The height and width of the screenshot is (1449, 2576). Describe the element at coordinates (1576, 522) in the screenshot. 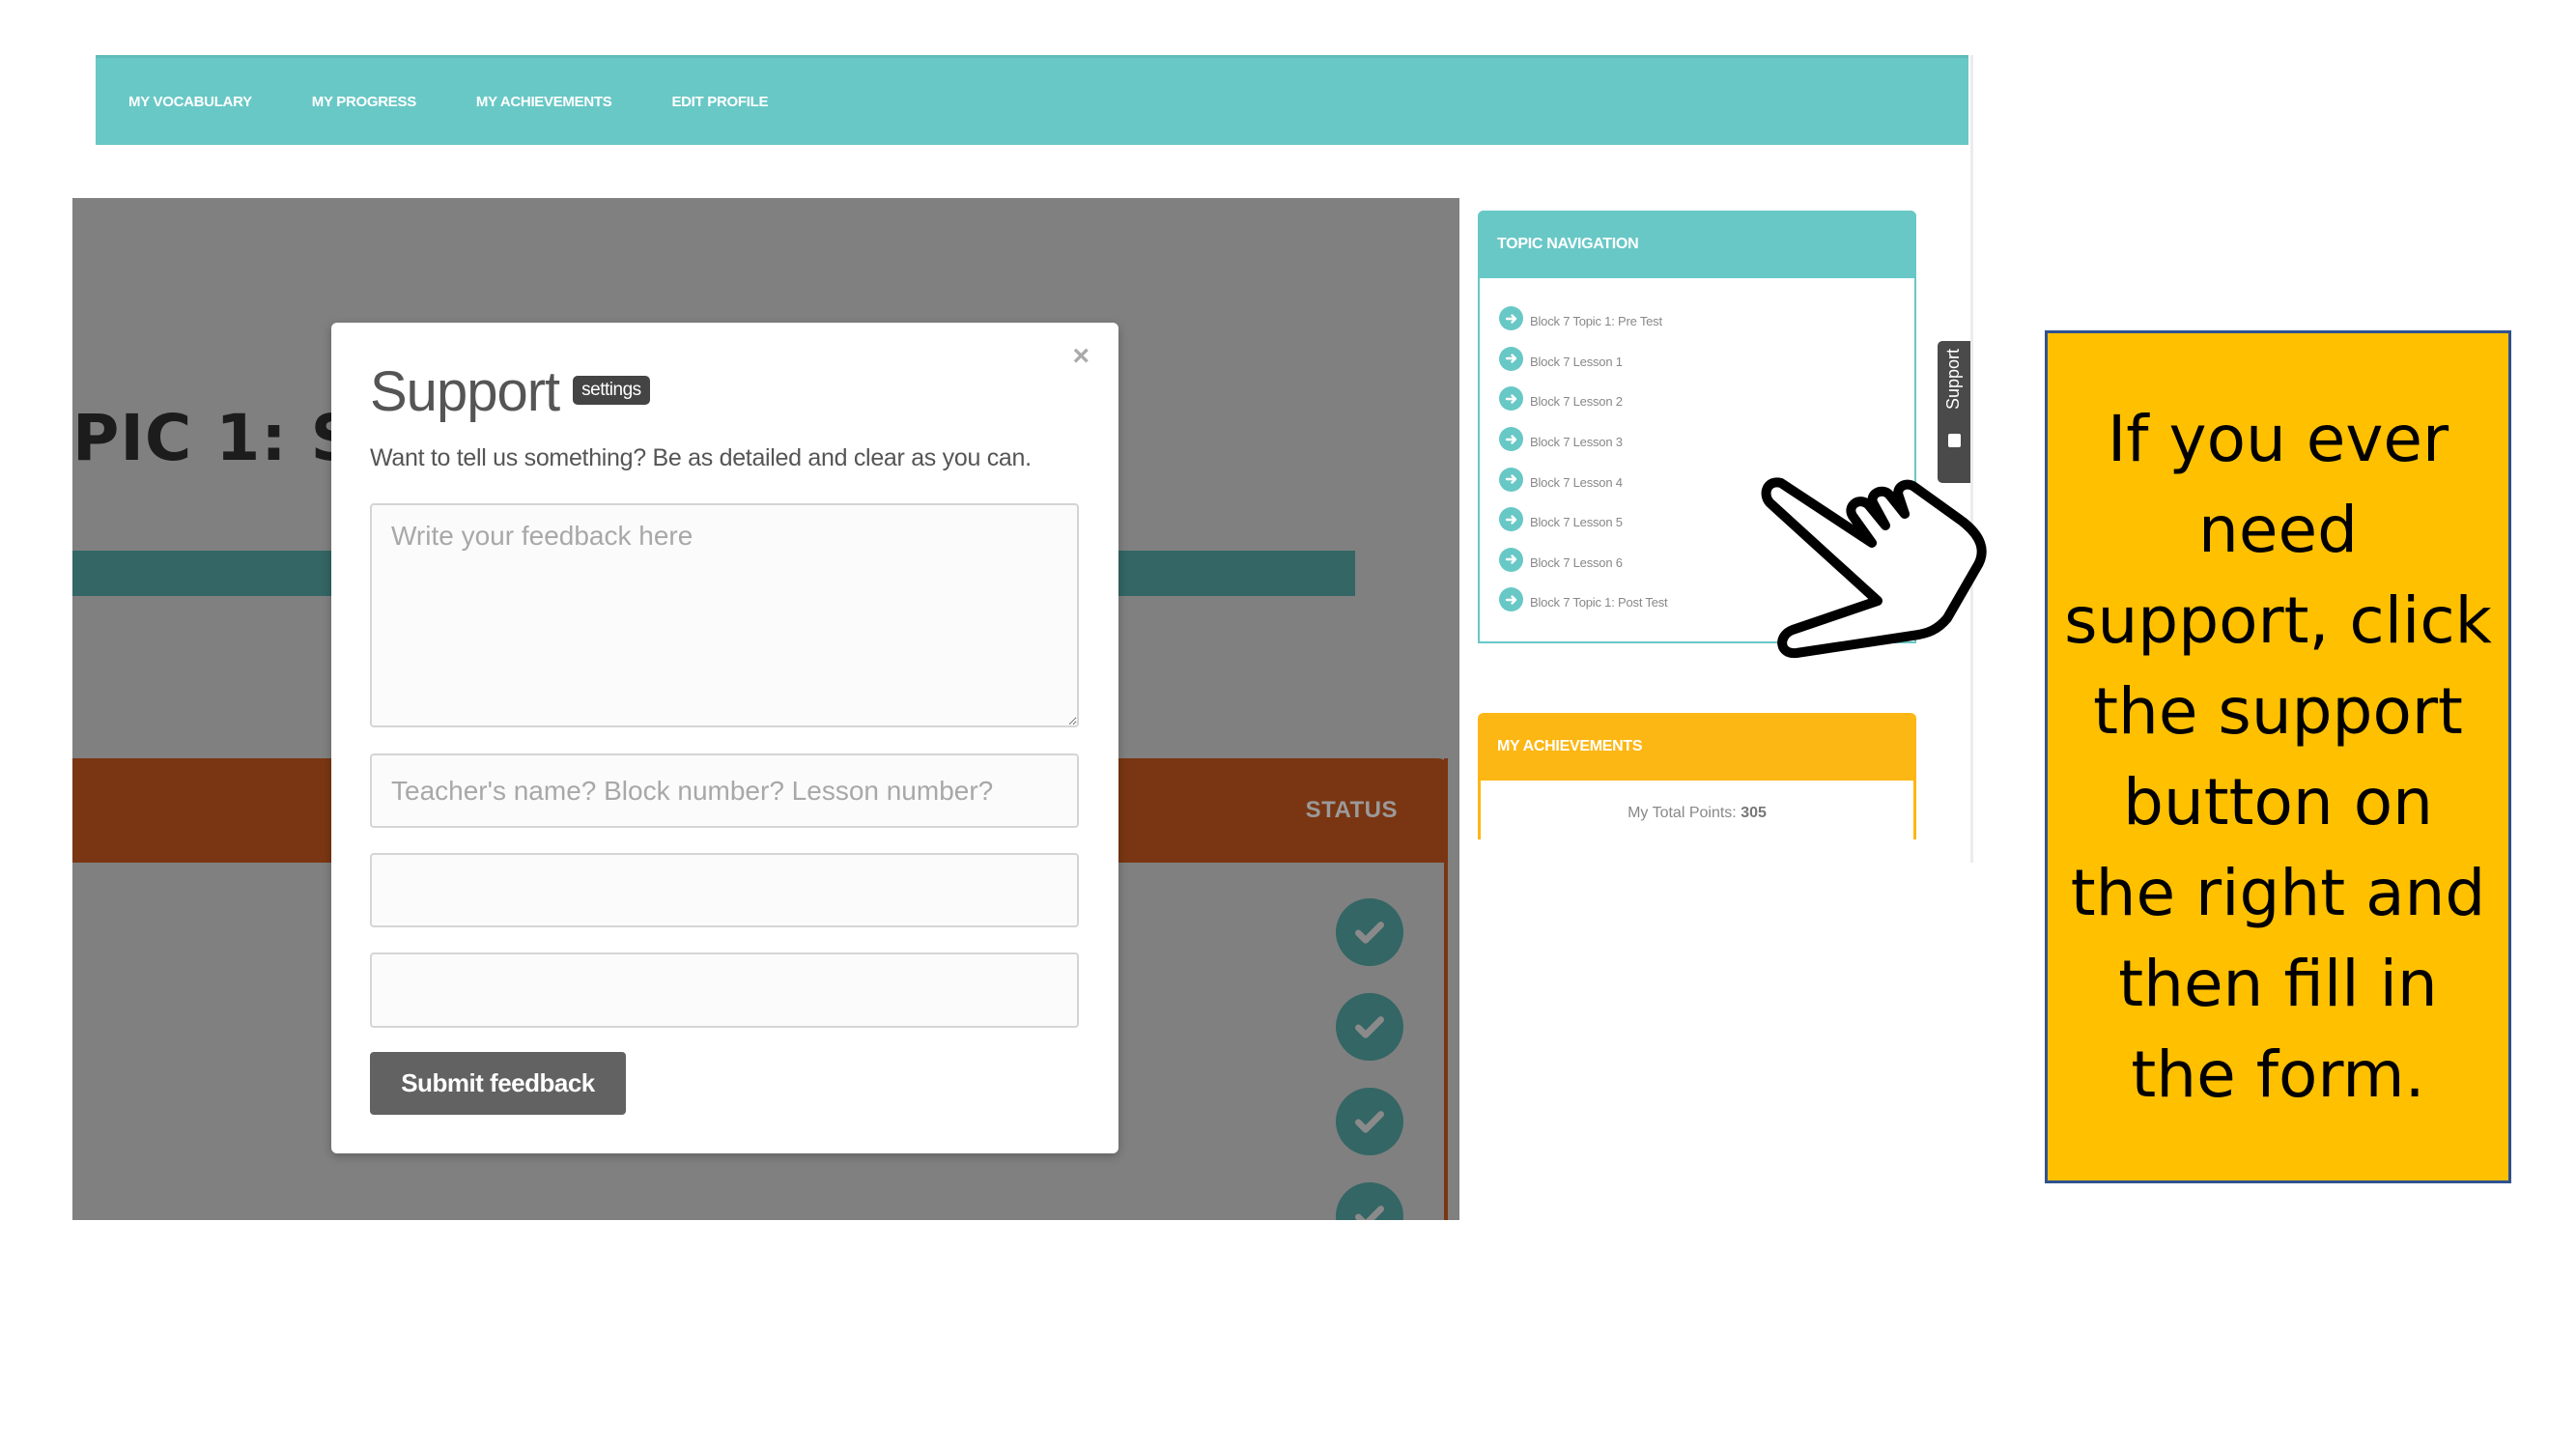

I see `topic-item-label: Block 7 Lesson 5` at that location.